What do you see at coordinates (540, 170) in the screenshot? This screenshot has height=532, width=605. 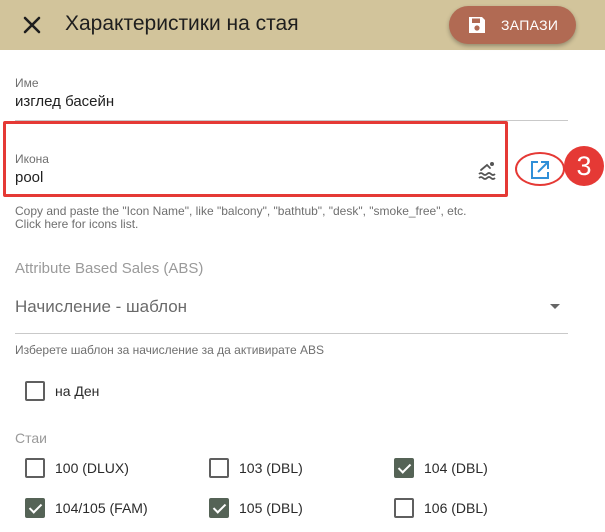 I see `open-in-new-icon` at bounding box center [540, 170].